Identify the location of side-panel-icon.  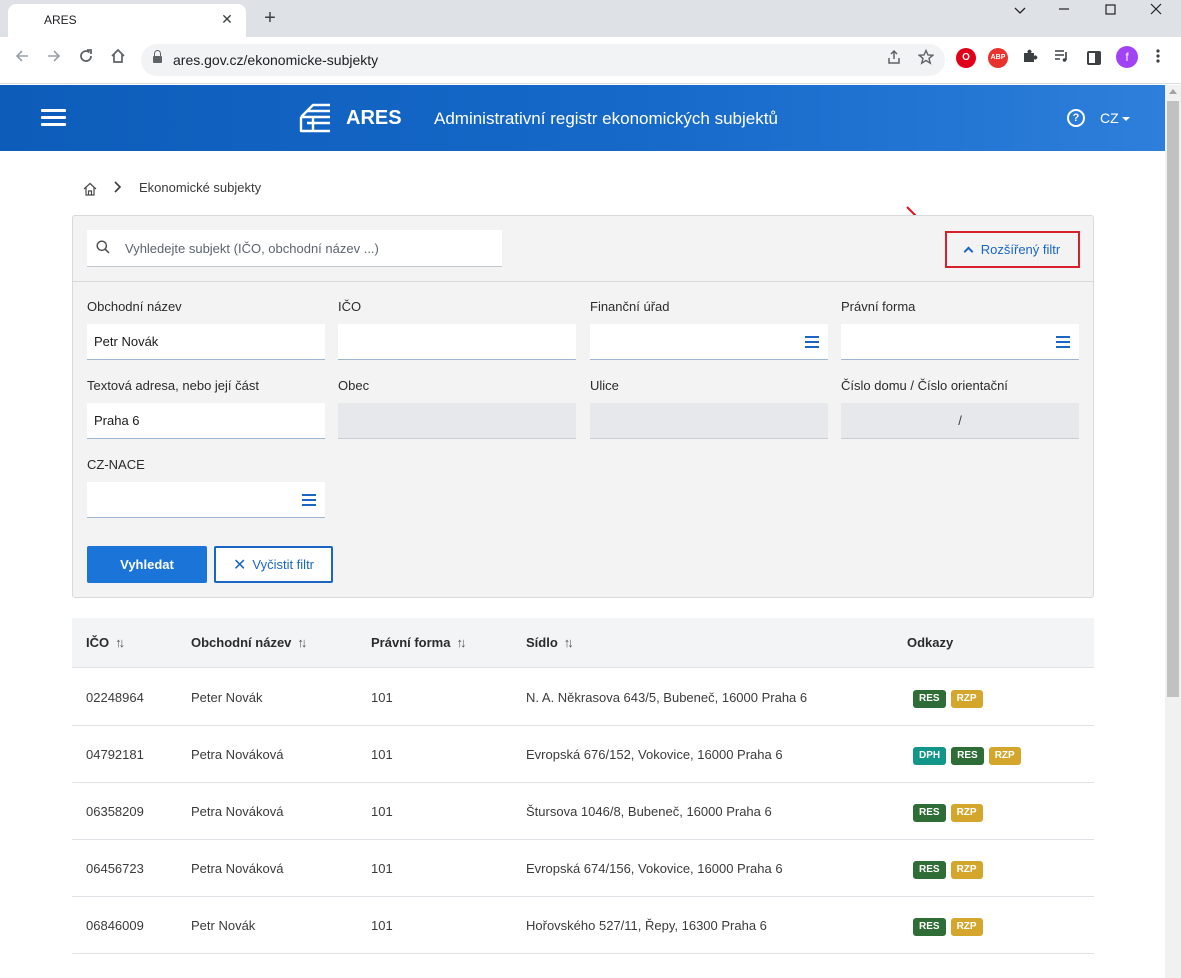
(1094, 58).